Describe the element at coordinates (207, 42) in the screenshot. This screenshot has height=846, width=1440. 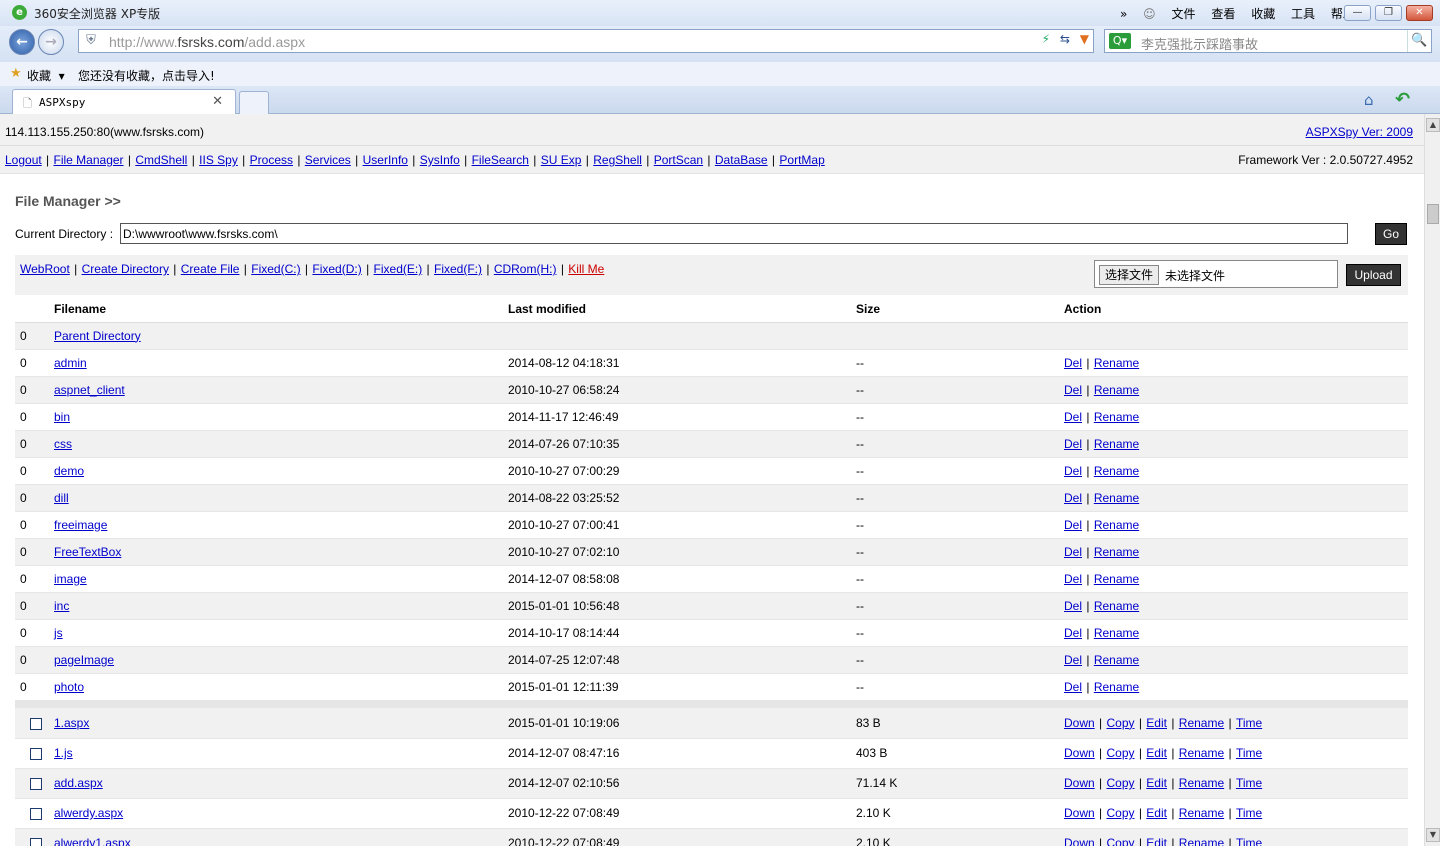
I see `url-text: http://www.fsrsks.com/add.aspx` at that location.